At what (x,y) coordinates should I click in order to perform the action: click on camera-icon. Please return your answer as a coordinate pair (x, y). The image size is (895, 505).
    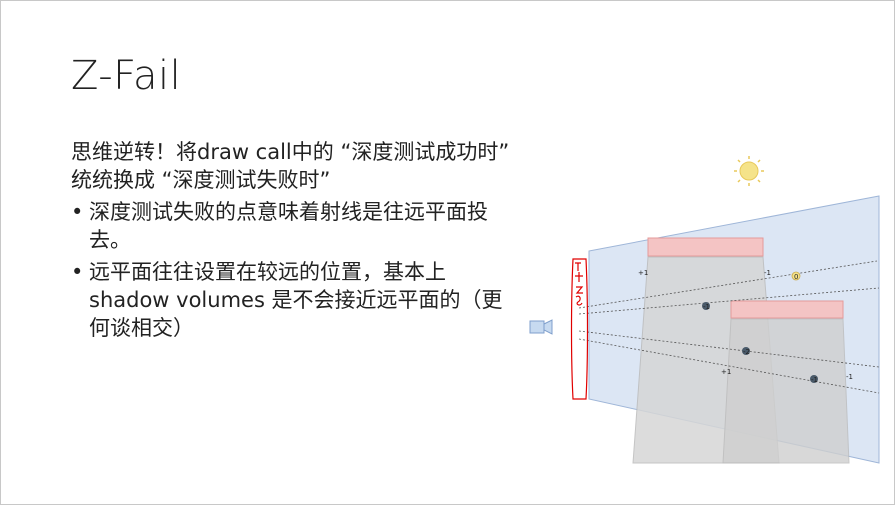
    Looking at the image, I should click on (541, 327).